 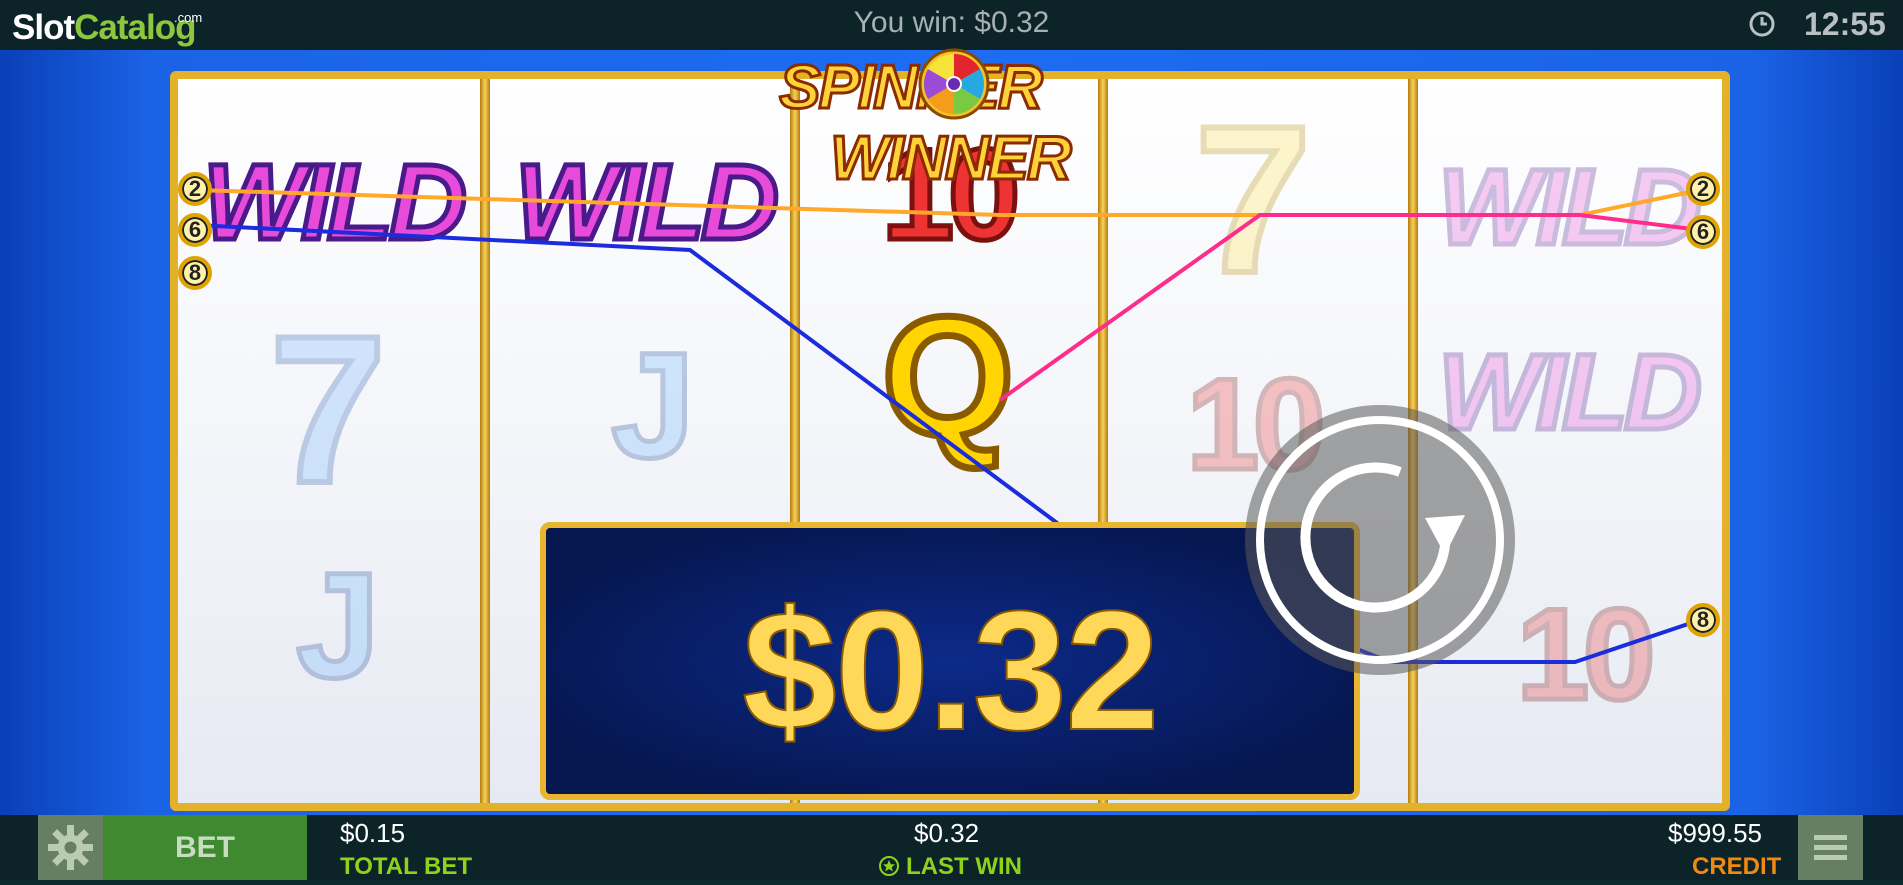 I want to click on title-winner: WINNER, so click(x=951, y=159).